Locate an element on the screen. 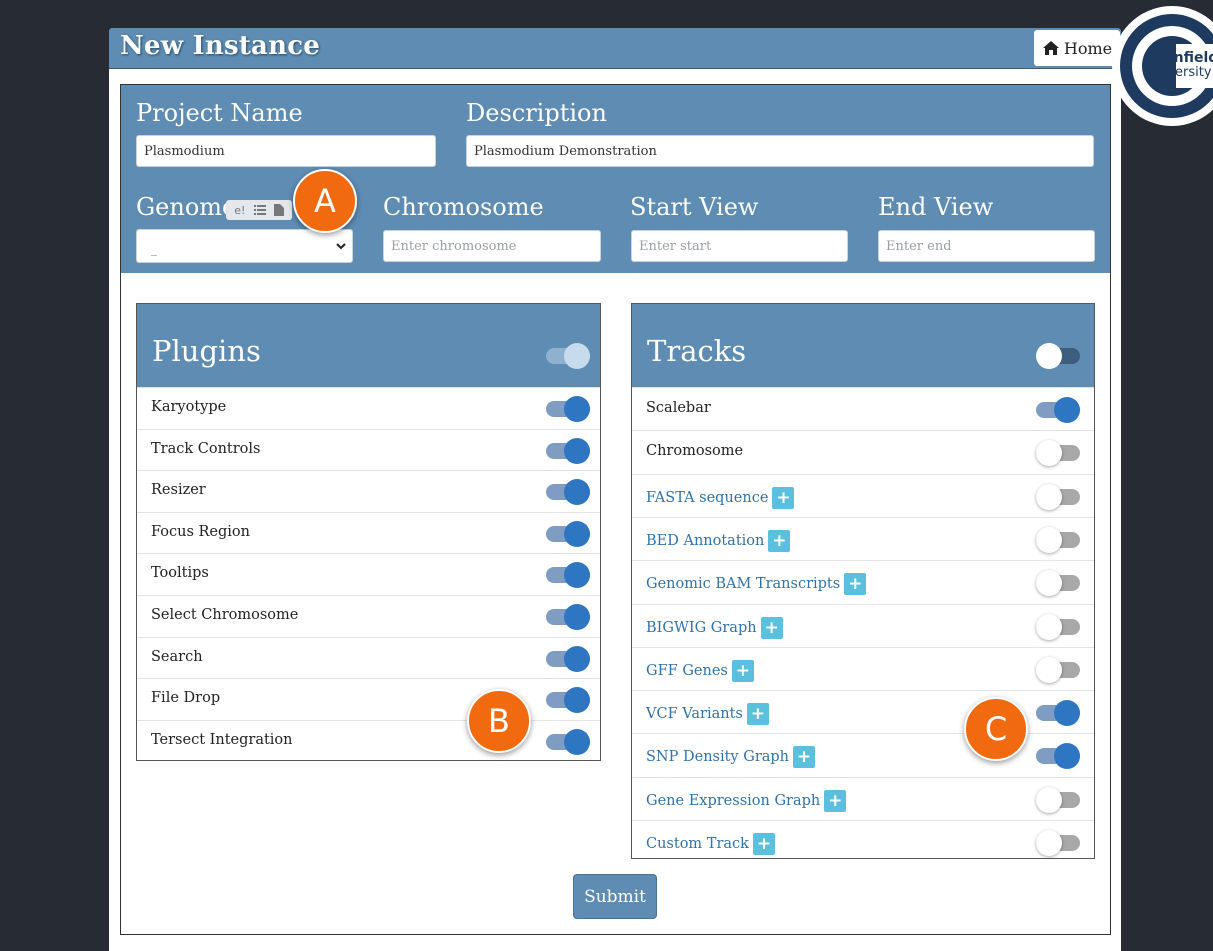 The image size is (1213, 951). list-icon is located at coordinates (259, 210).